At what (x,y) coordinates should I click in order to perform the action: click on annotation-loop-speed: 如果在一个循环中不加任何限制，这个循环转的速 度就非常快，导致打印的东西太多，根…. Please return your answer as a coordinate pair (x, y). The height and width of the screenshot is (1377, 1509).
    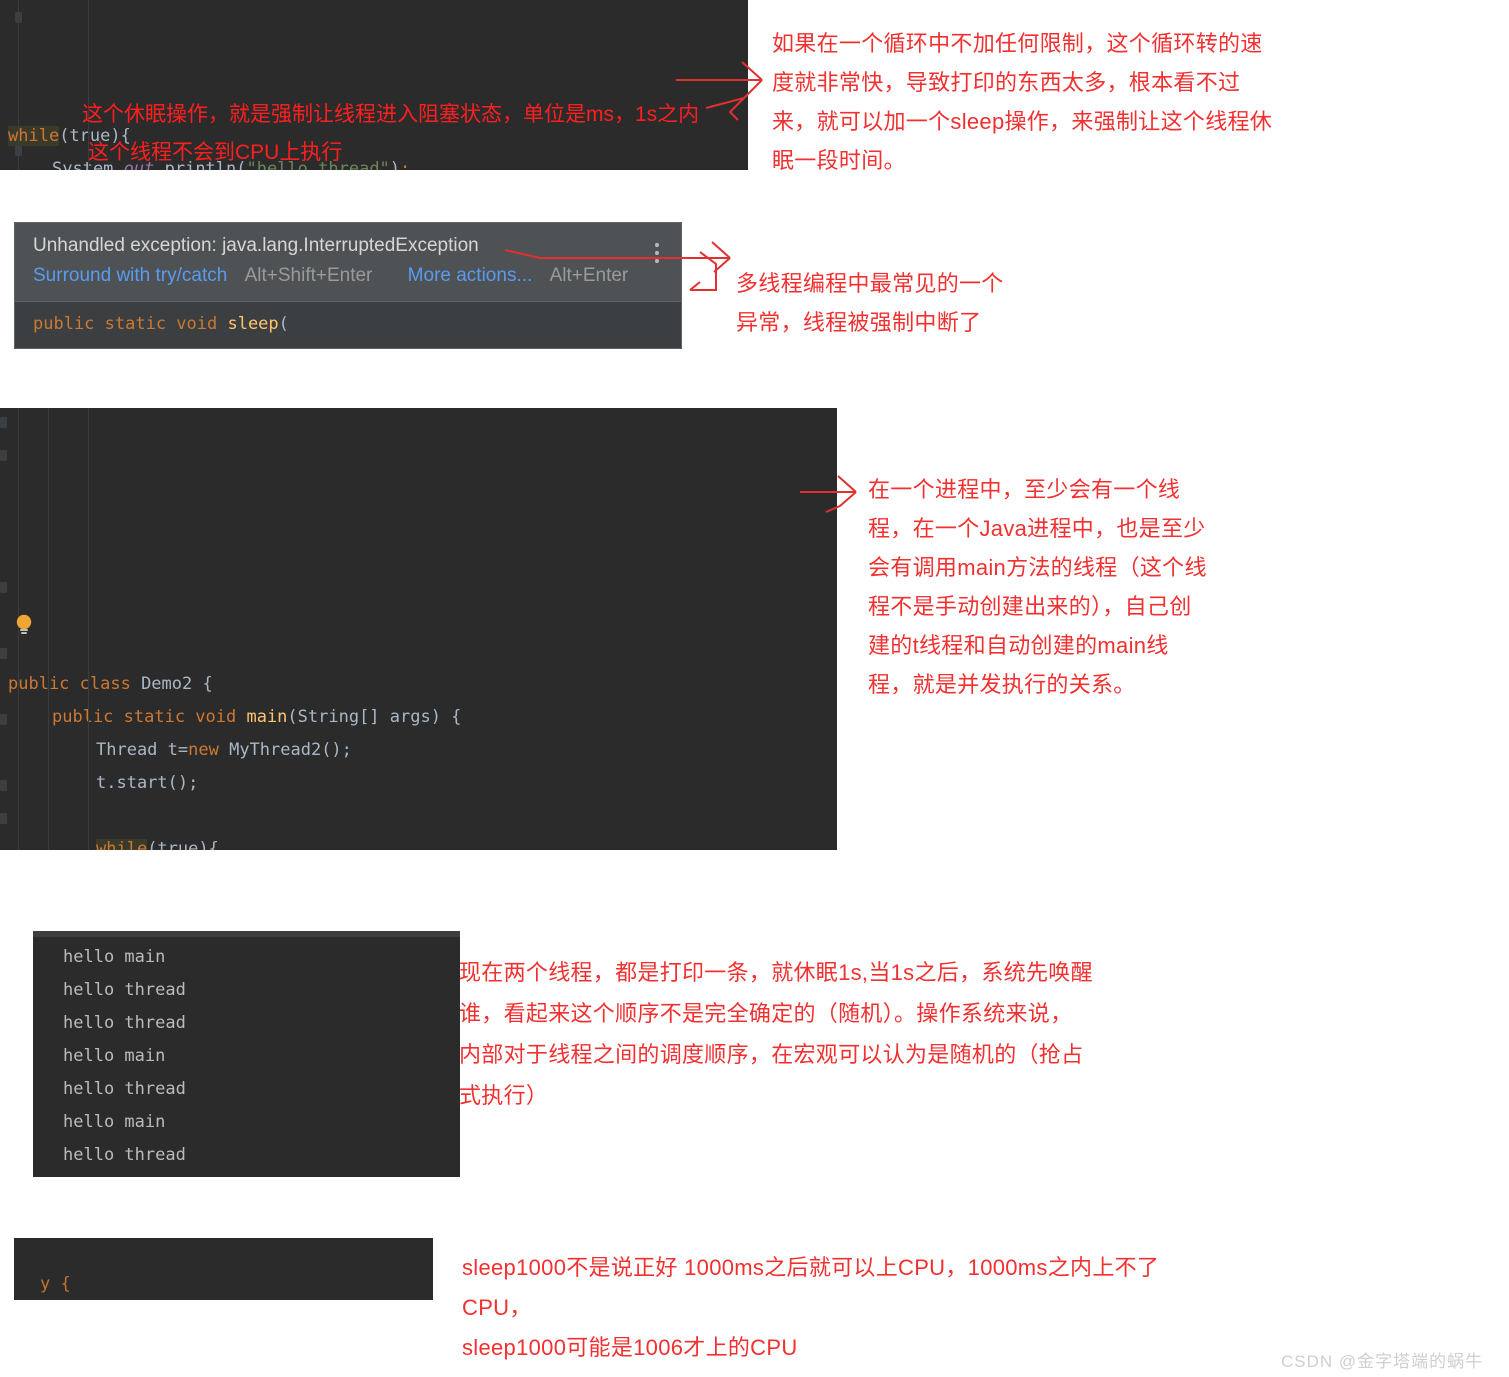
    Looking at the image, I should click on (1022, 102).